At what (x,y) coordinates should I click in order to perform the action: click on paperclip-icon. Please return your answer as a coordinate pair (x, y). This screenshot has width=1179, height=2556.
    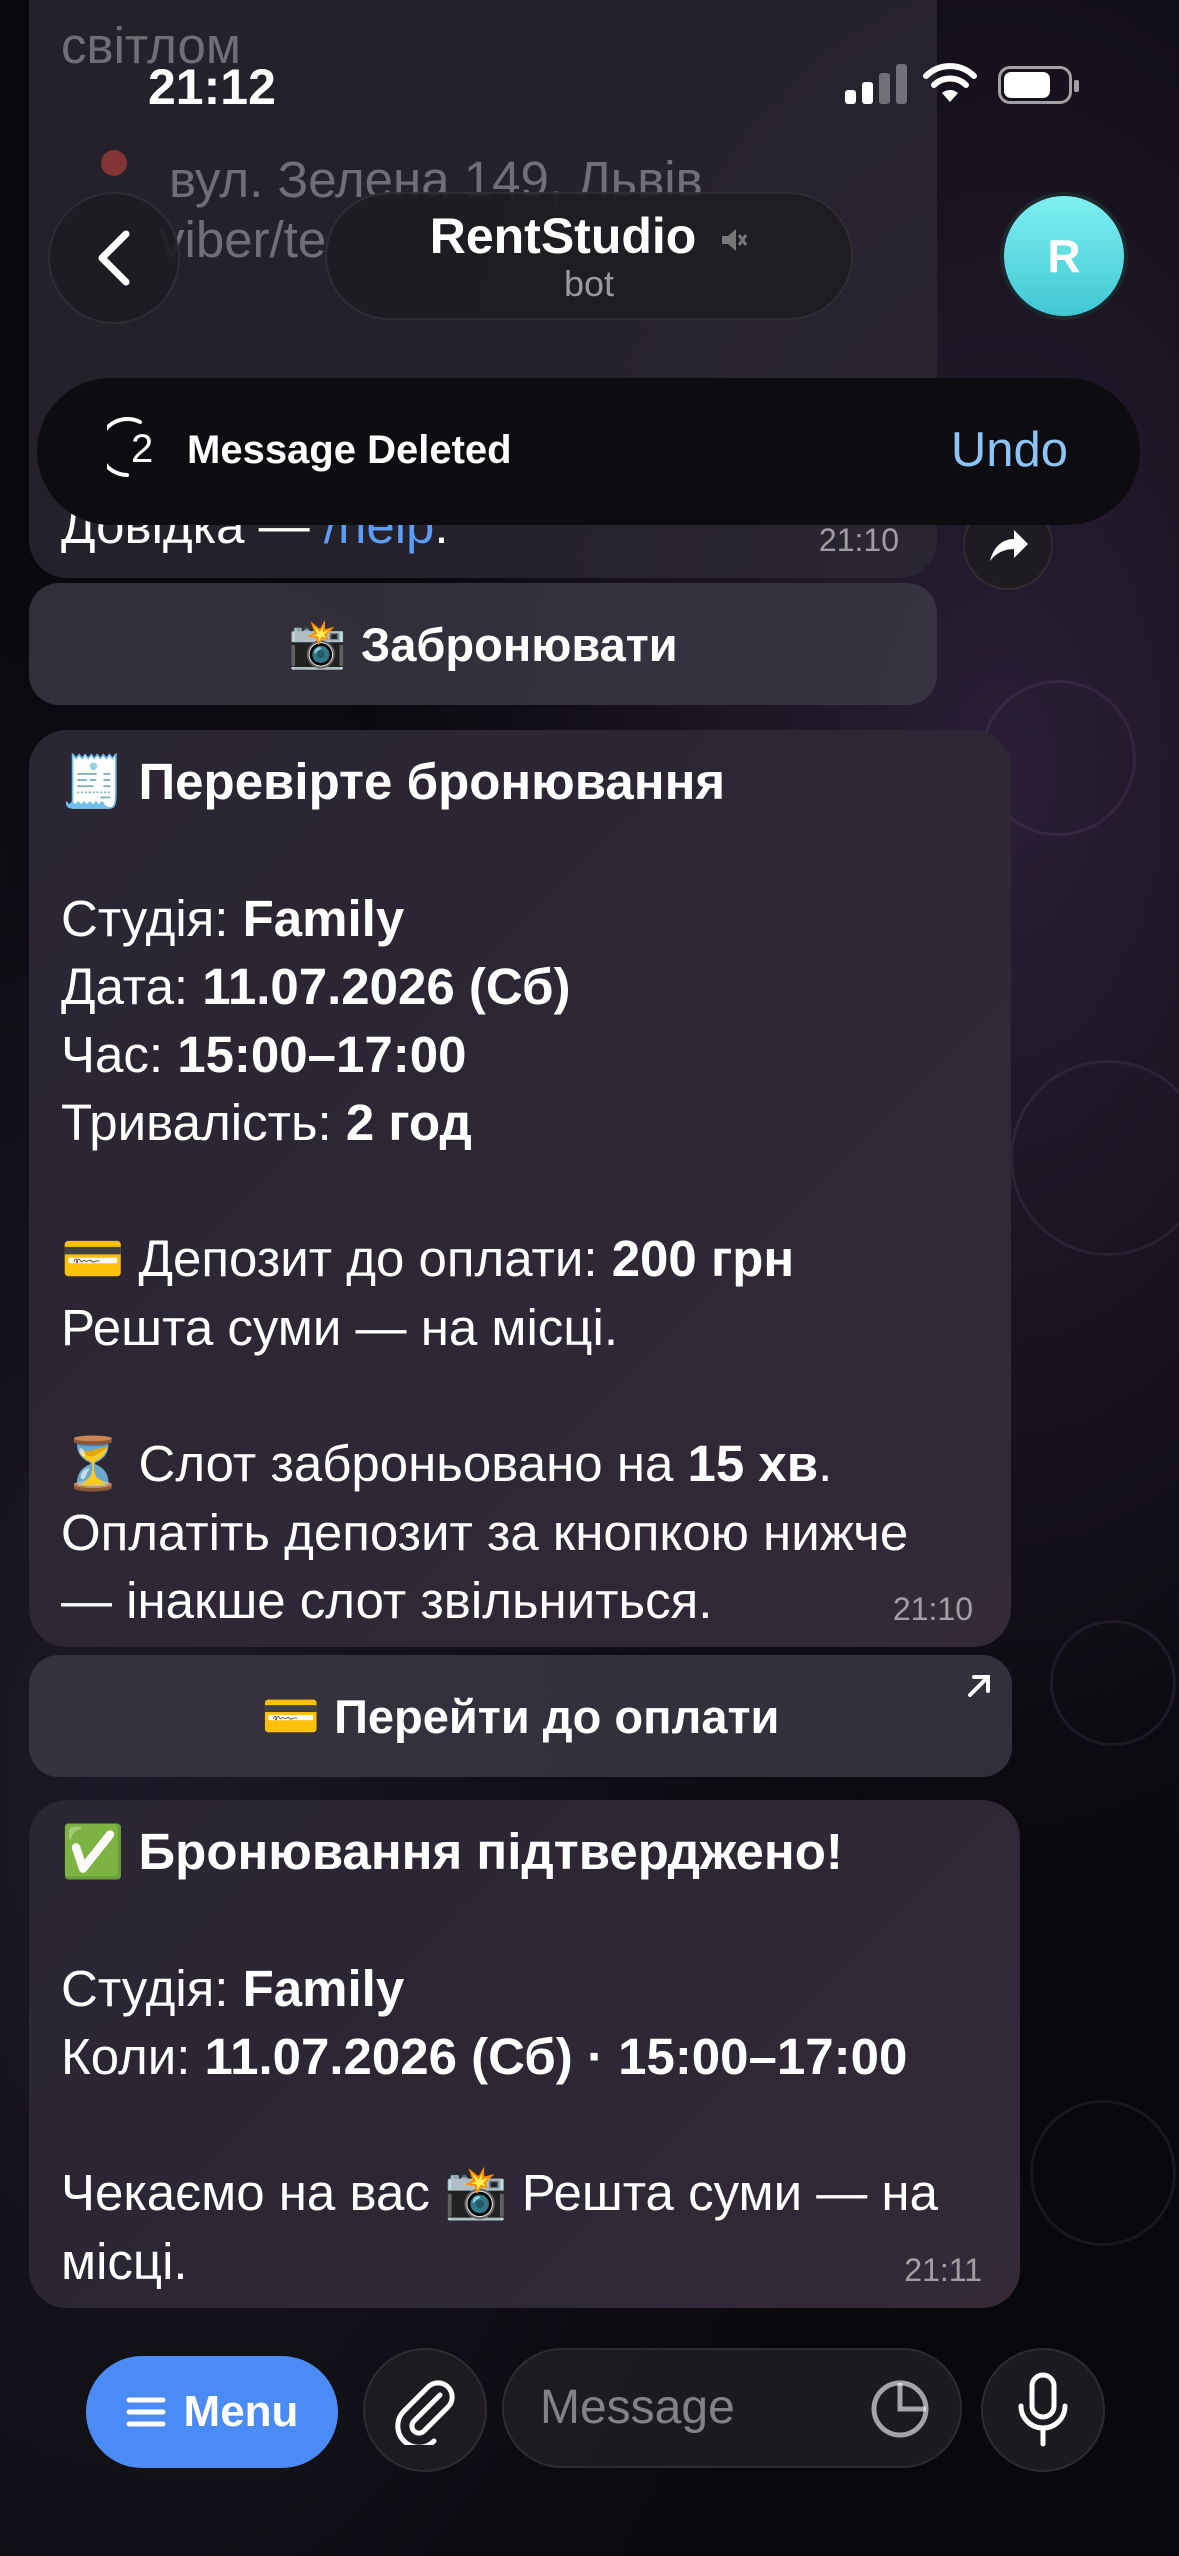
    Looking at the image, I should click on (425, 2412).